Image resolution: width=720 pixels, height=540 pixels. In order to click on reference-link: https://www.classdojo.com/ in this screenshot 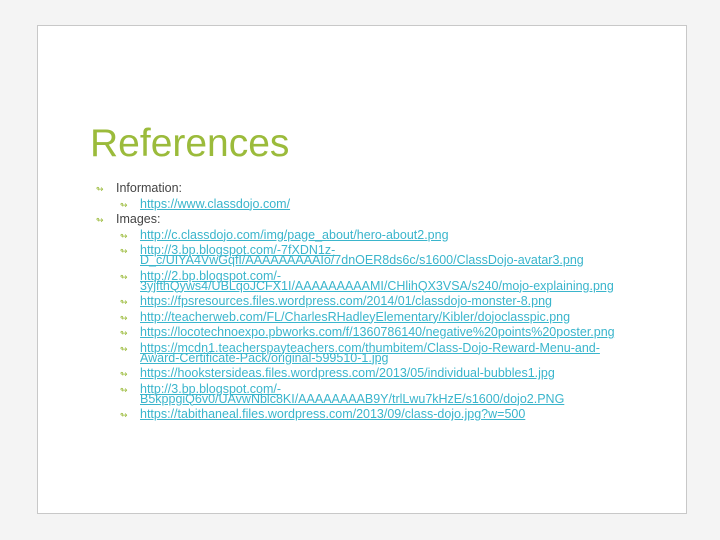, I will do `click(385, 203)`.